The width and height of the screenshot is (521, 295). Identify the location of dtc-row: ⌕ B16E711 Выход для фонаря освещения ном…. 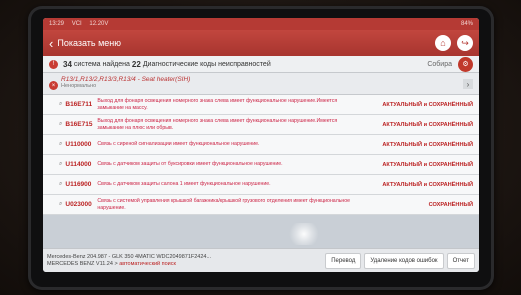
(261, 105).